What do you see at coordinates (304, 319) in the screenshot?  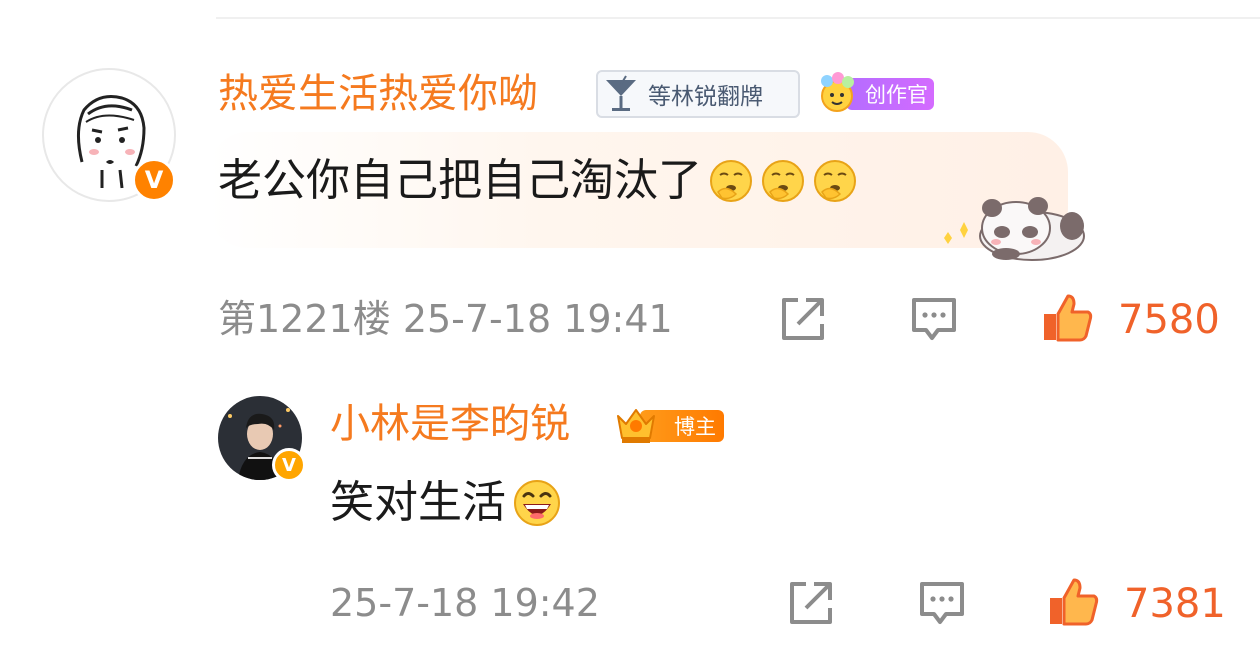 I see `floor-number: 第1221楼` at bounding box center [304, 319].